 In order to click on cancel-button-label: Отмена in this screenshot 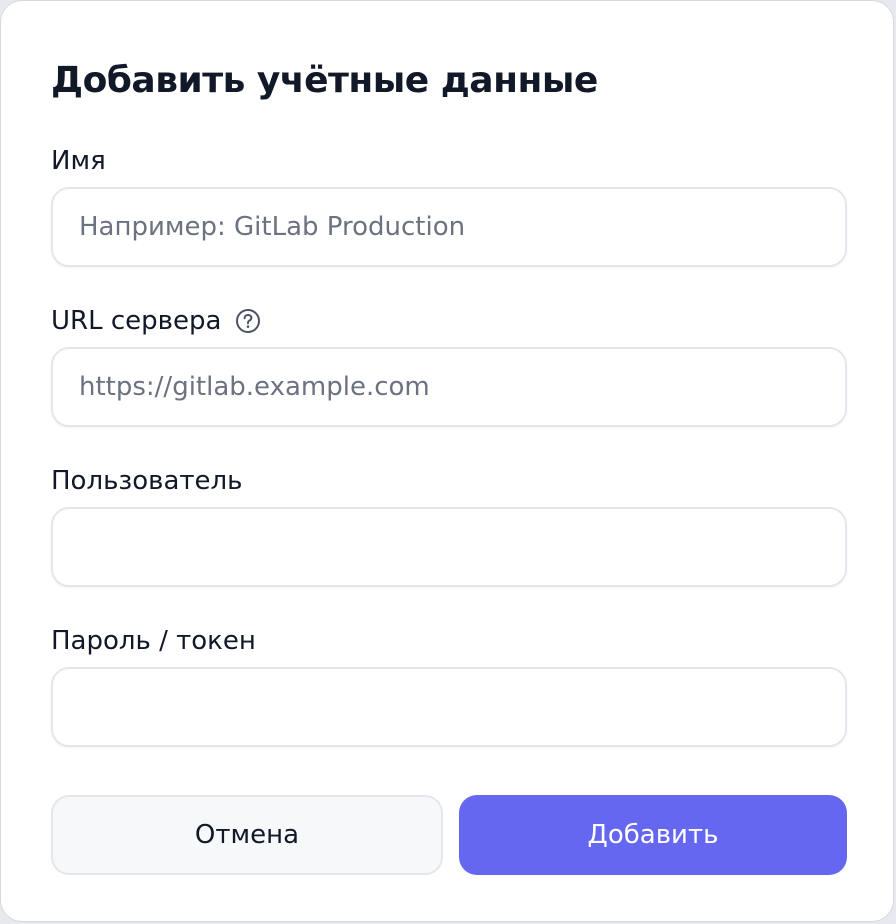, I will do `click(247, 835)`.